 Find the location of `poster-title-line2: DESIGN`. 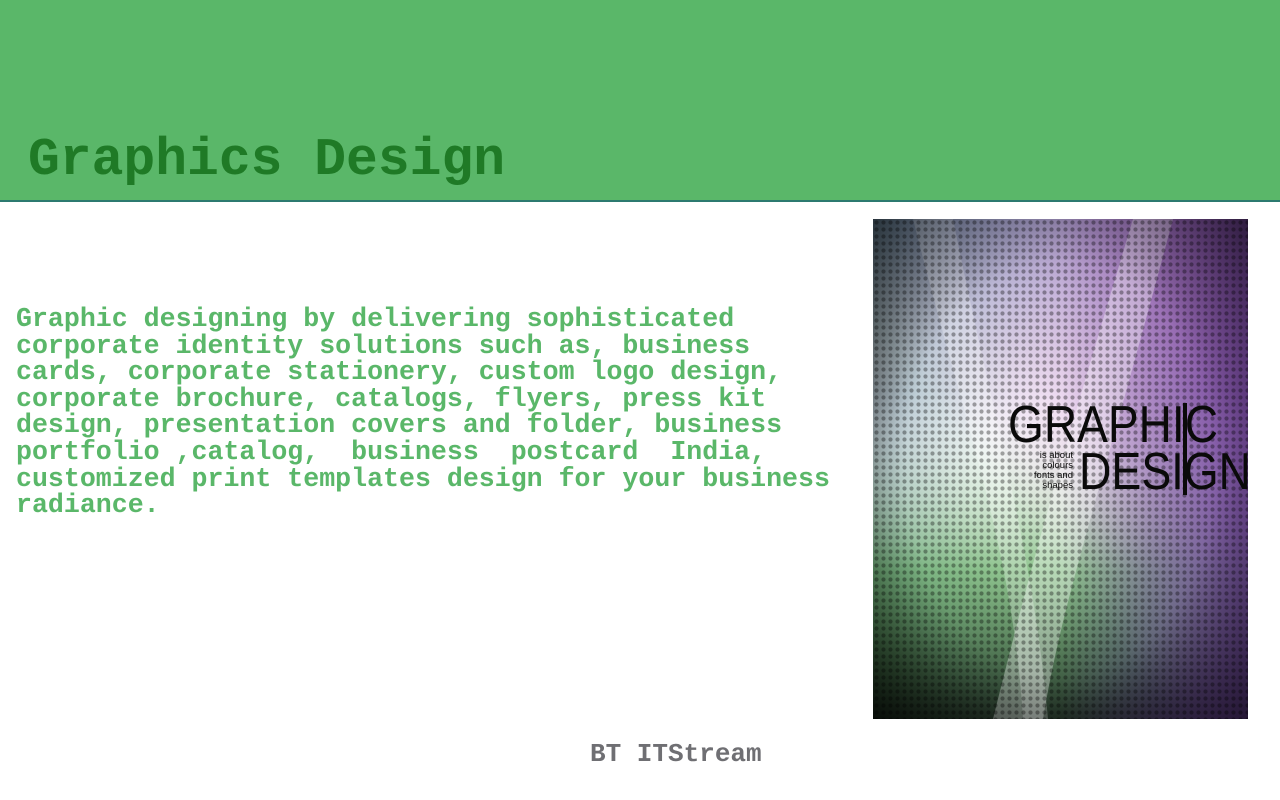

poster-title-line2: DESIGN is located at coordinates (1163, 472).